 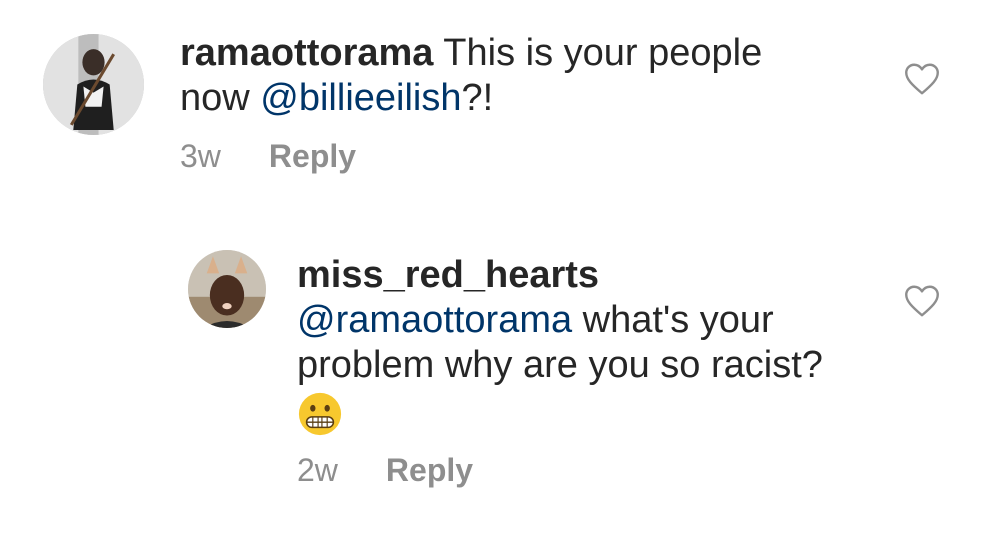 I want to click on mention-link: @ramaottorama, so click(x=434, y=320).